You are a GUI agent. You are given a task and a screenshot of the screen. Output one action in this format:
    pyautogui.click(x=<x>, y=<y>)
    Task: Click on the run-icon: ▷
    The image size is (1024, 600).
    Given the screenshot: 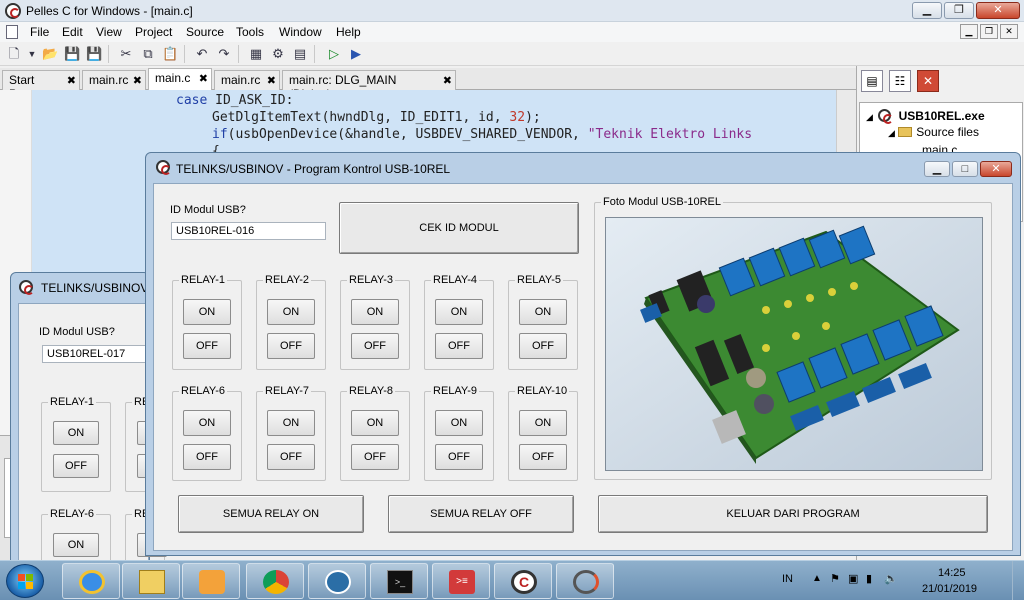 What is the action you would take?
    pyautogui.click(x=334, y=54)
    